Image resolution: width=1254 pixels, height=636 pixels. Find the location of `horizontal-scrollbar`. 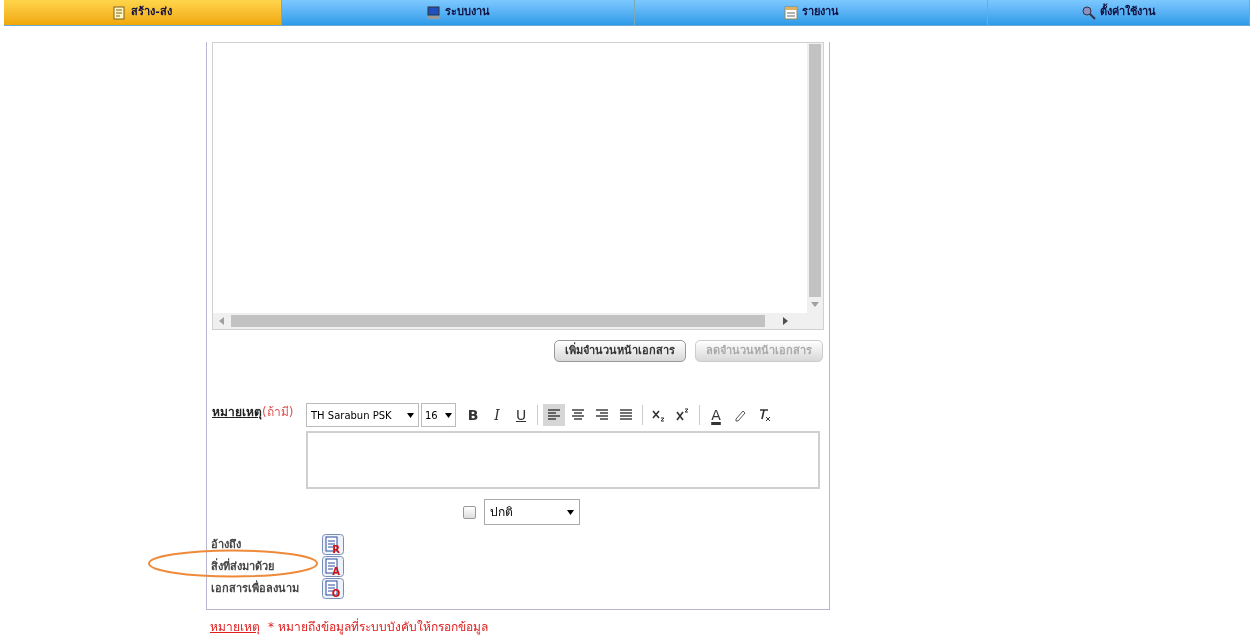

horizontal-scrollbar is located at coordinates (518, 321).